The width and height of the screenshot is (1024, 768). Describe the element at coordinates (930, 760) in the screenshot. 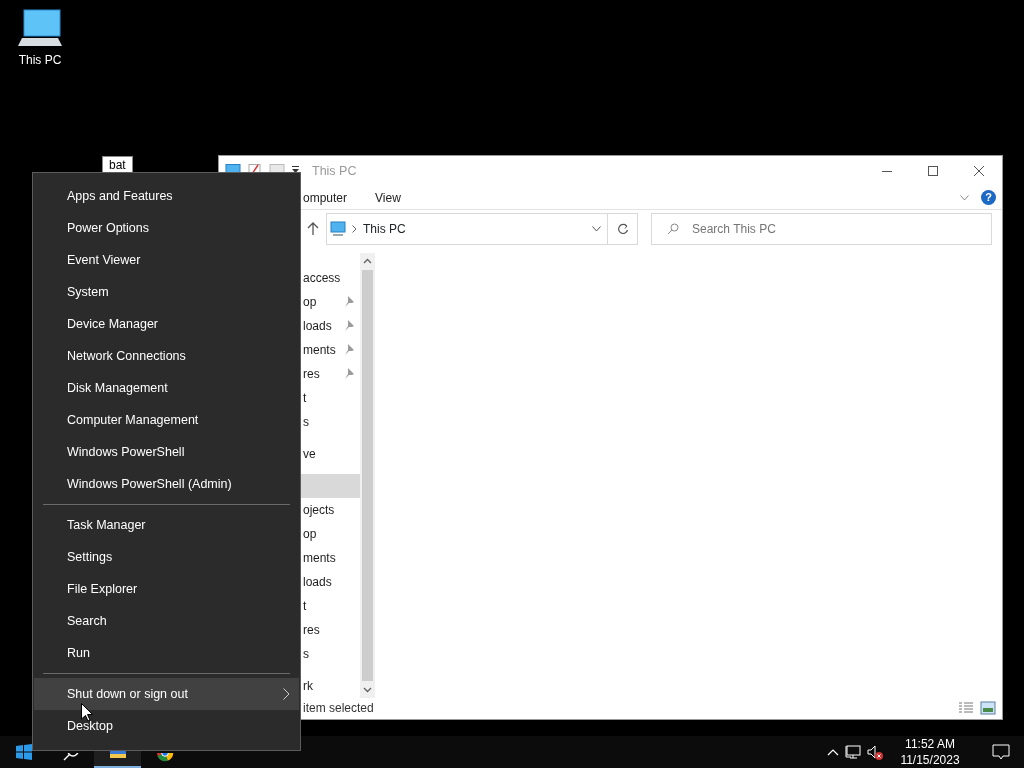

I see `clock-date: 11/15/2023` at that location.